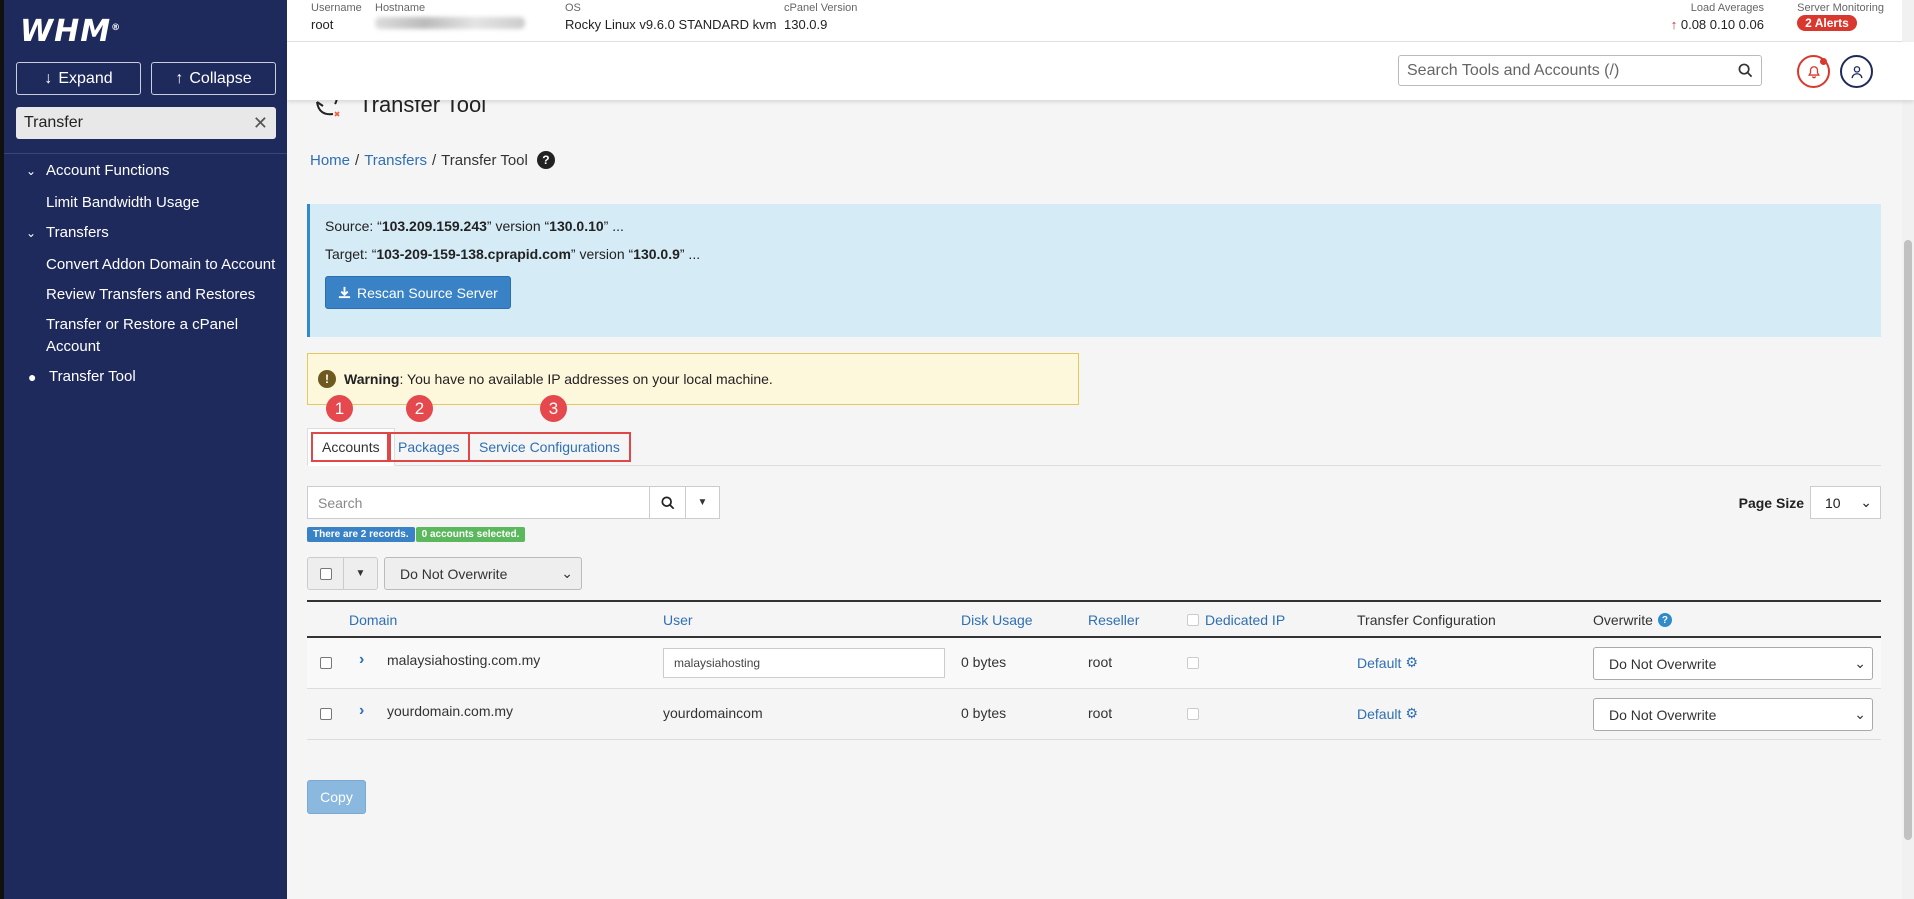  What do you see at coordinates (470, 534) in the screenshot?
I see `selected-count-badge: 0 accounts selected.` at bounding box center [470, 534].